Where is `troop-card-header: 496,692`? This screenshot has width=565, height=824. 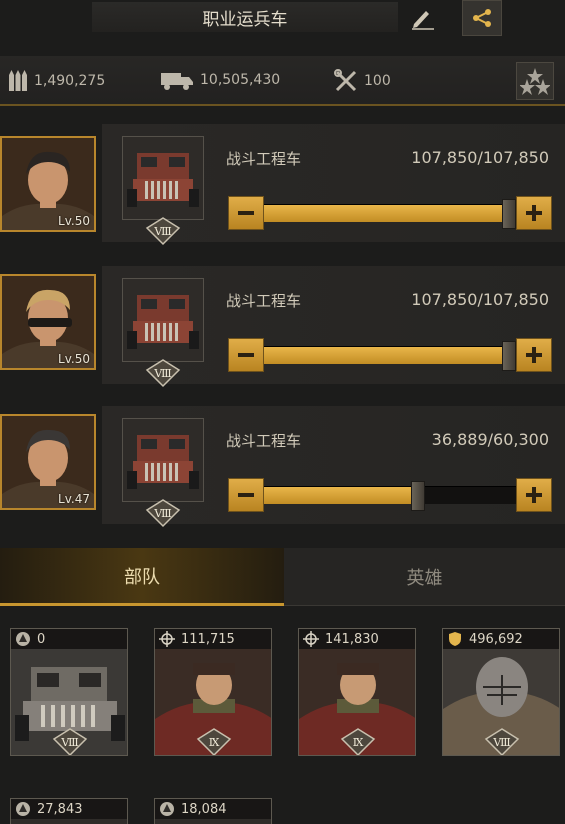 troop-card-header: 496,692 is located at coordinates (501, 639).